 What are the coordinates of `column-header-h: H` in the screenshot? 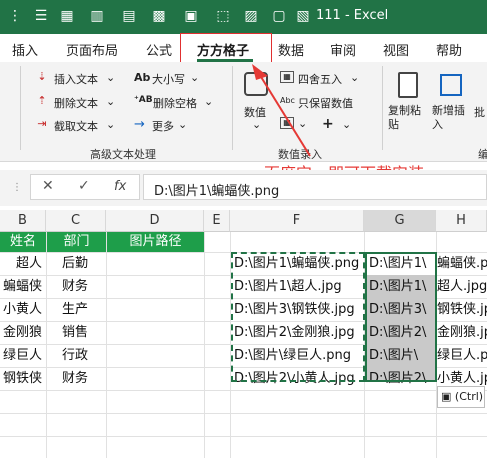 It's located at (461, 221).